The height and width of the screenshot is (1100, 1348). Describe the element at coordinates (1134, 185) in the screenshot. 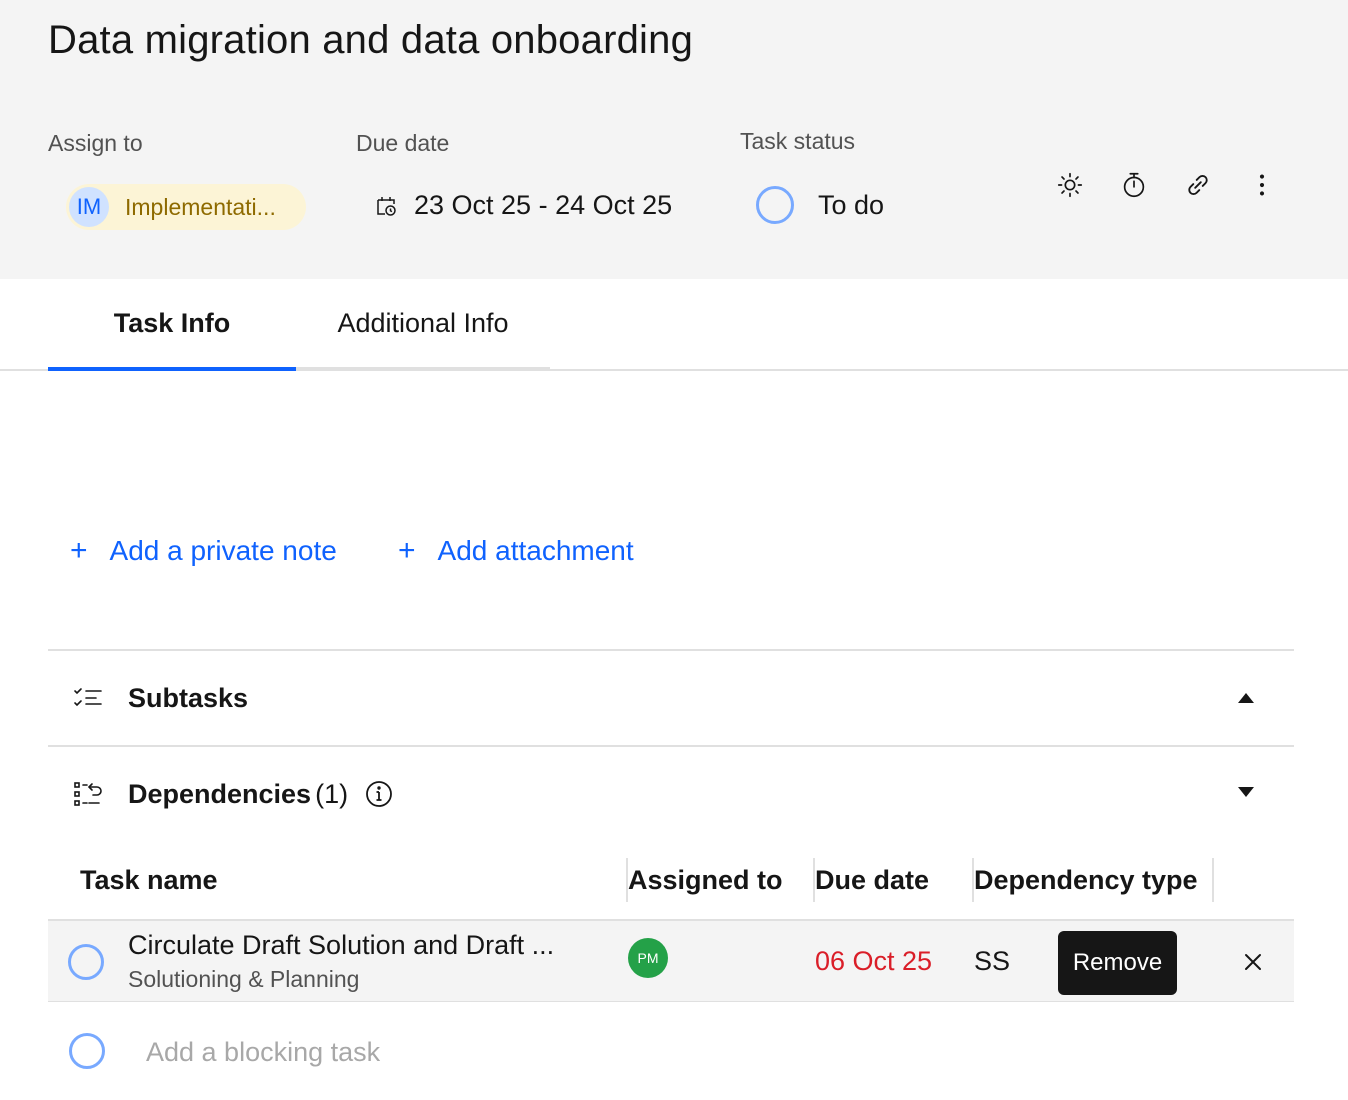

I see `timer-icon` at that location.